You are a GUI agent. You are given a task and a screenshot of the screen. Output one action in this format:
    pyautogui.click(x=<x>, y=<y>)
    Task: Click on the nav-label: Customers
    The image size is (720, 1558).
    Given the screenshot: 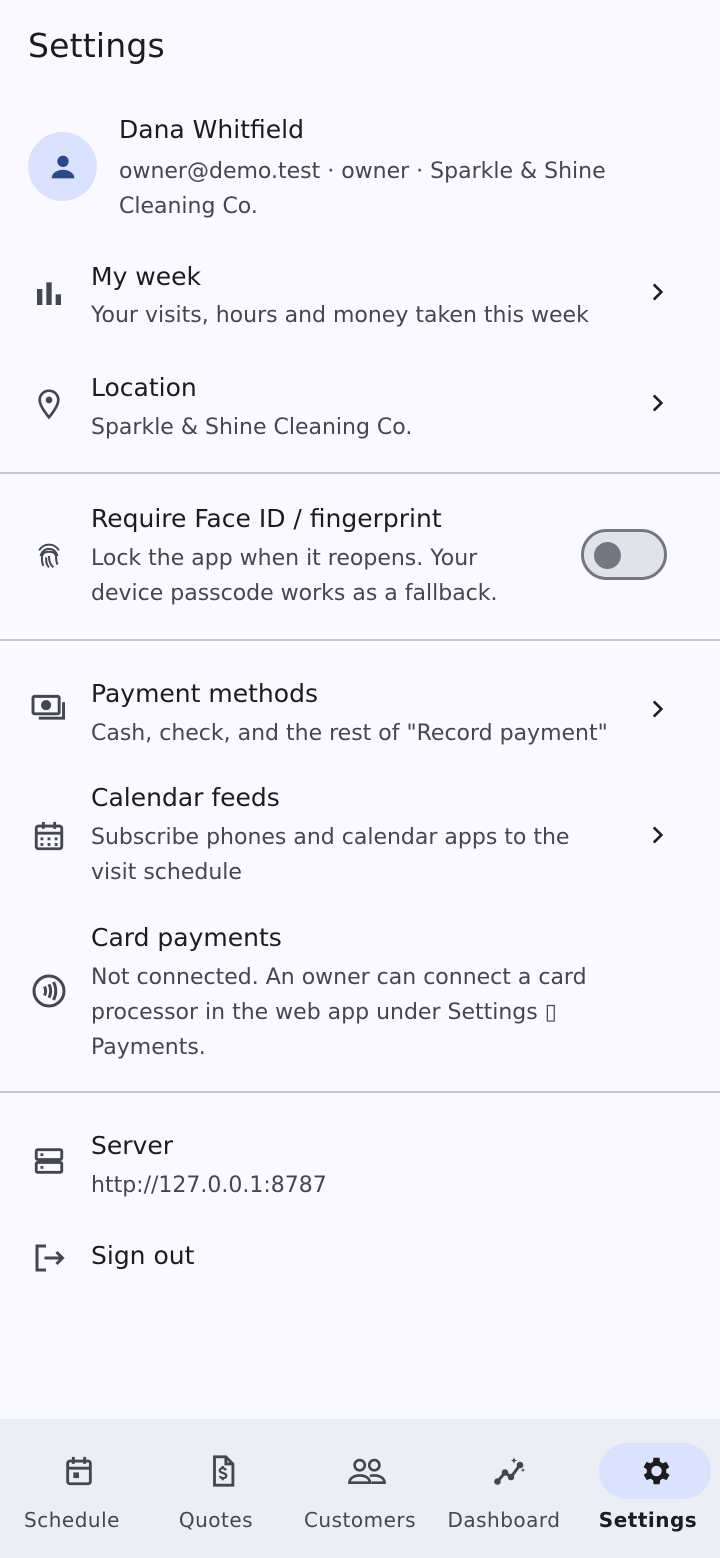 What is the action you would take?
    pyautogui.click(x=360, y=1520)
    